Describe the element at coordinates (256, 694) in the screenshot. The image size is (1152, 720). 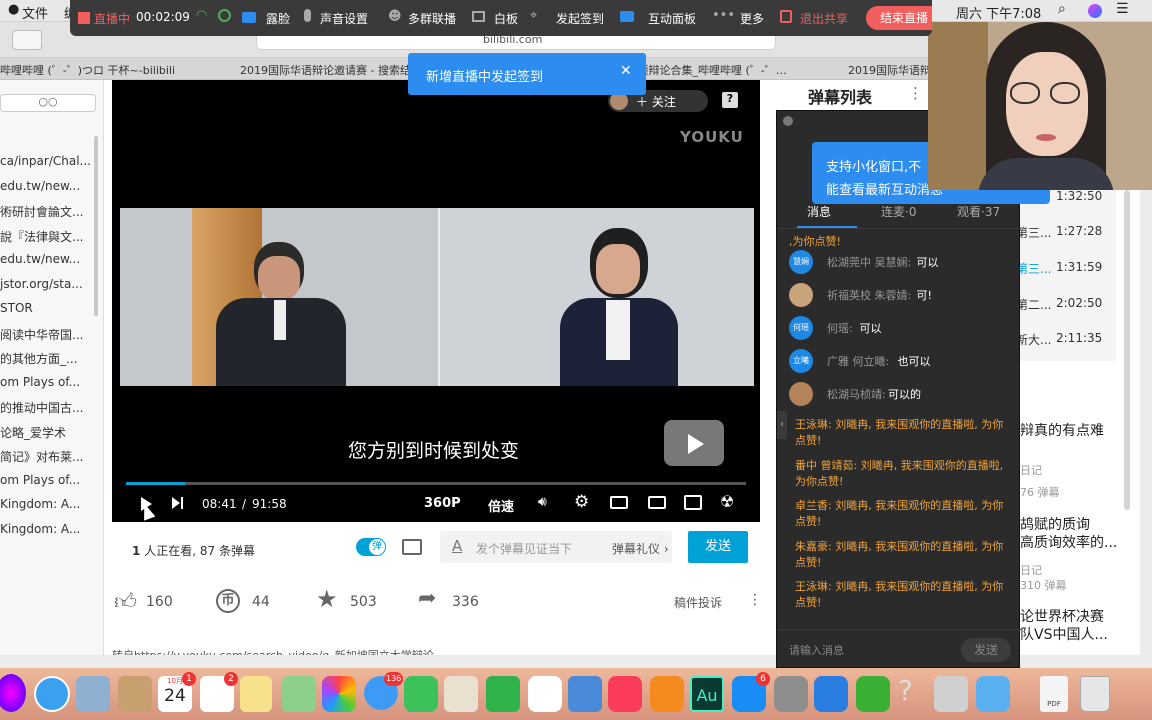
I see `notes-icon` at that location.